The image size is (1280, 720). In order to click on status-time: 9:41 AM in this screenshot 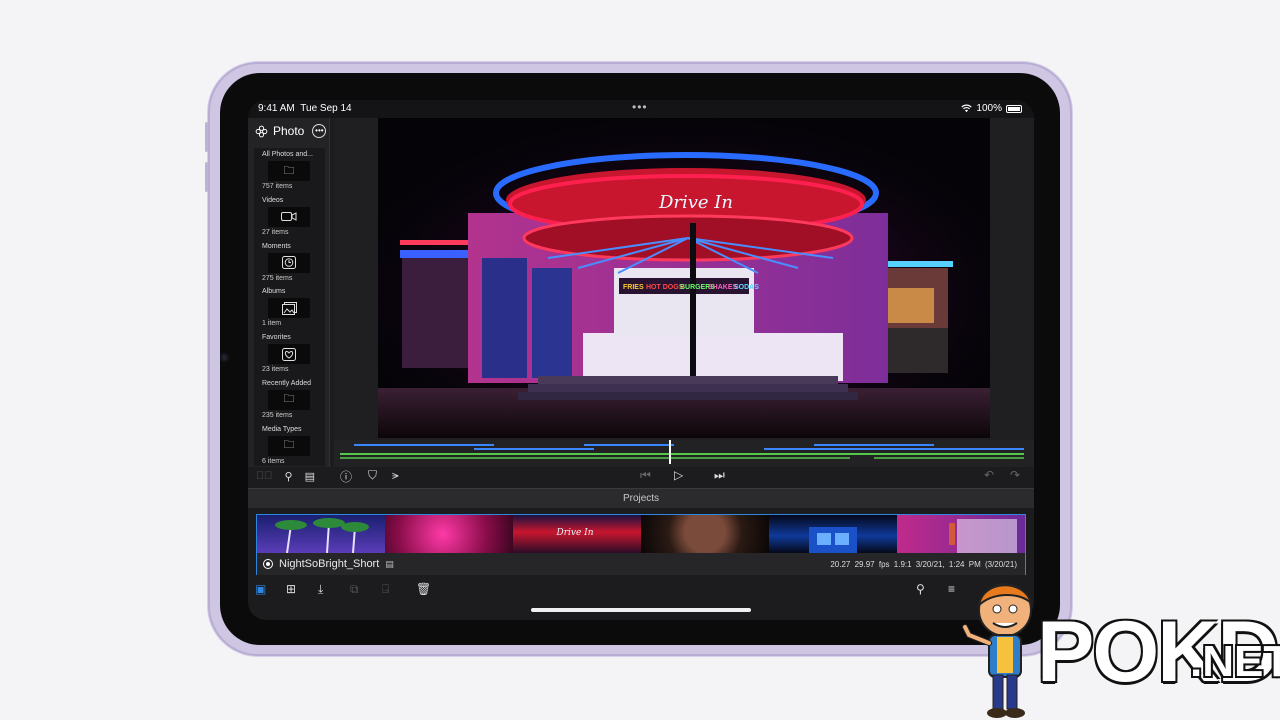, I will do `click(276, 108)`.